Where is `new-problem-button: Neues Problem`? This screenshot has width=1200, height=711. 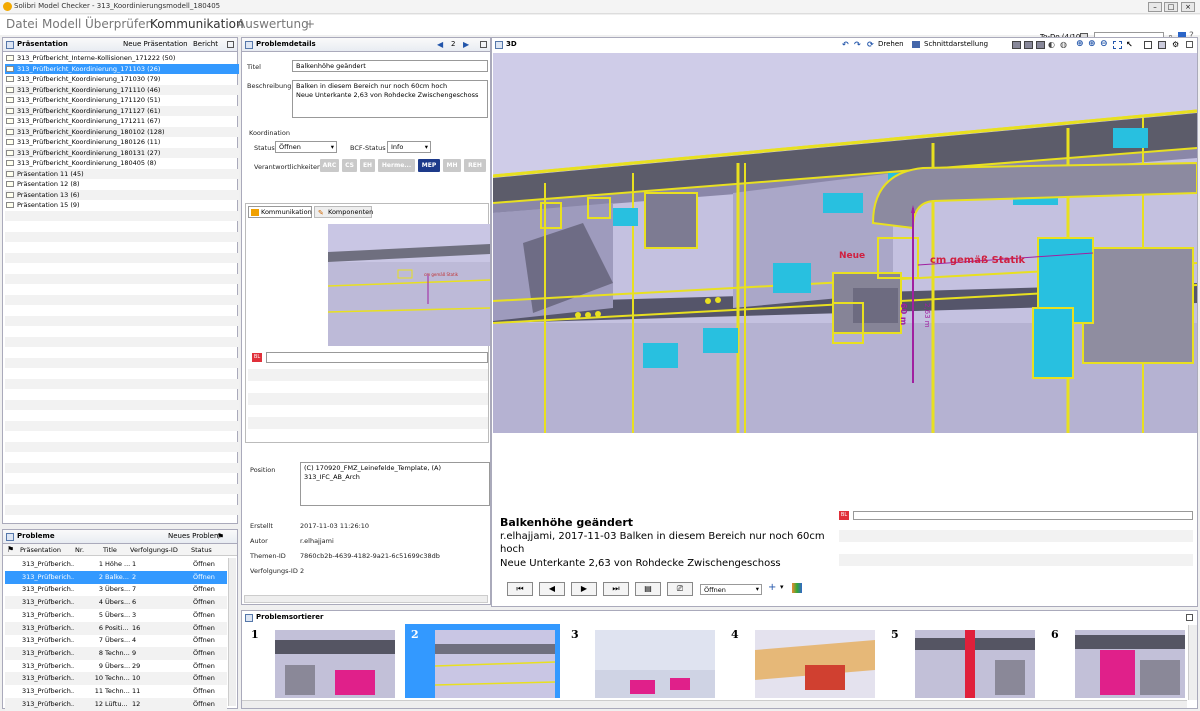 new-problem-button: Neues Problem is located at coordinates (194, 536).